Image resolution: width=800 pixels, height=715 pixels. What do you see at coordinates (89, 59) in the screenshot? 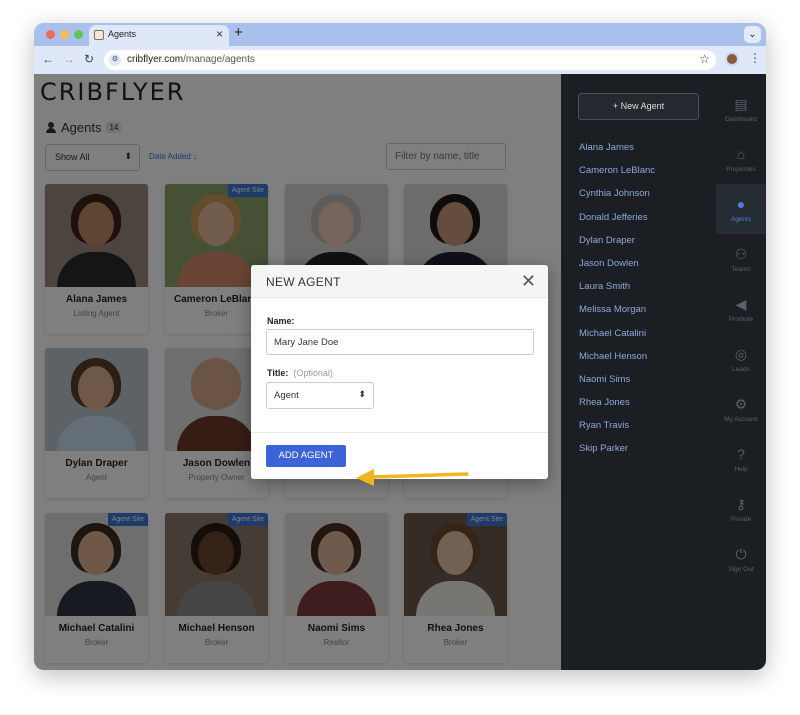
I see `reload-icon: ↻` at bounding box center [89, 59].